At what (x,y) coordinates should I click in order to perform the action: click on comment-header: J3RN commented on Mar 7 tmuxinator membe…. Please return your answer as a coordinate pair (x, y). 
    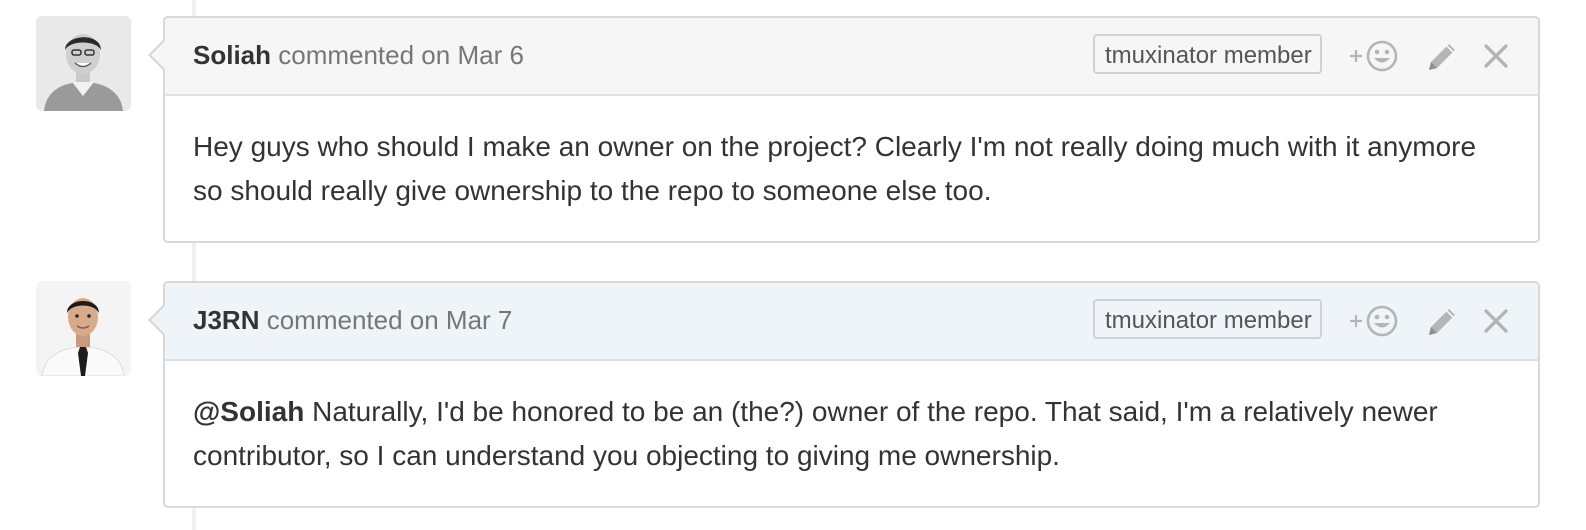
    Looking at the image, I should click on (851, 322).